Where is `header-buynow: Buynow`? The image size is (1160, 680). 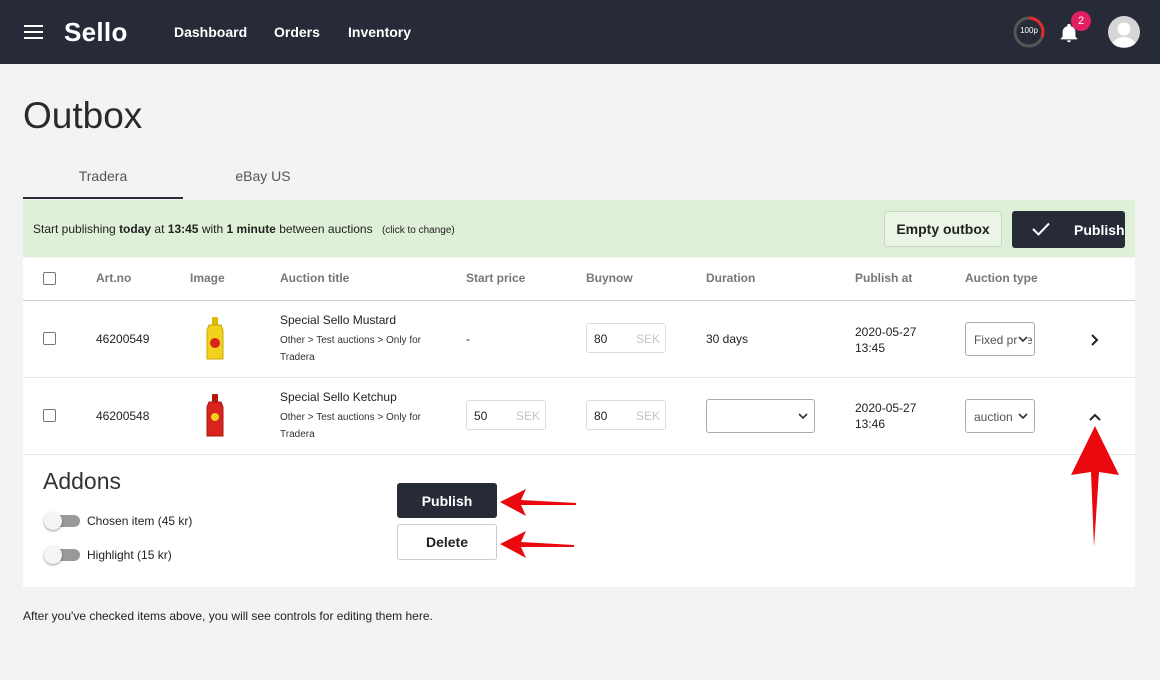
header-buynow: Buynow is located at coordinates (609, 278).